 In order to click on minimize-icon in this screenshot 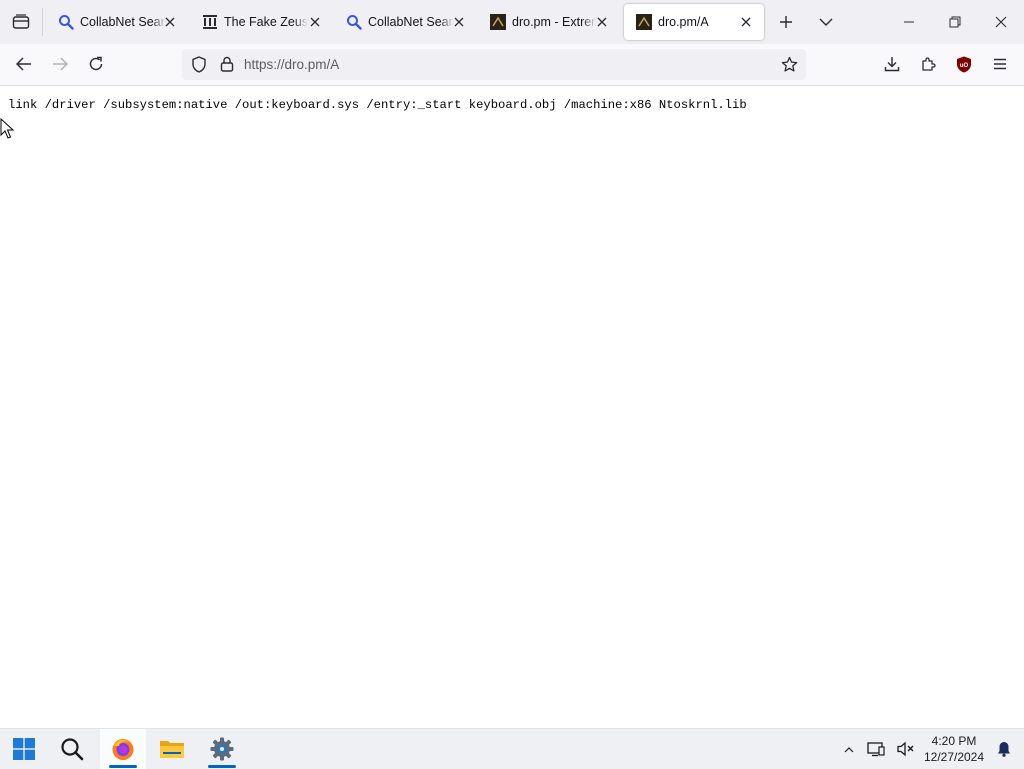, I will do `click(909, 22)`.